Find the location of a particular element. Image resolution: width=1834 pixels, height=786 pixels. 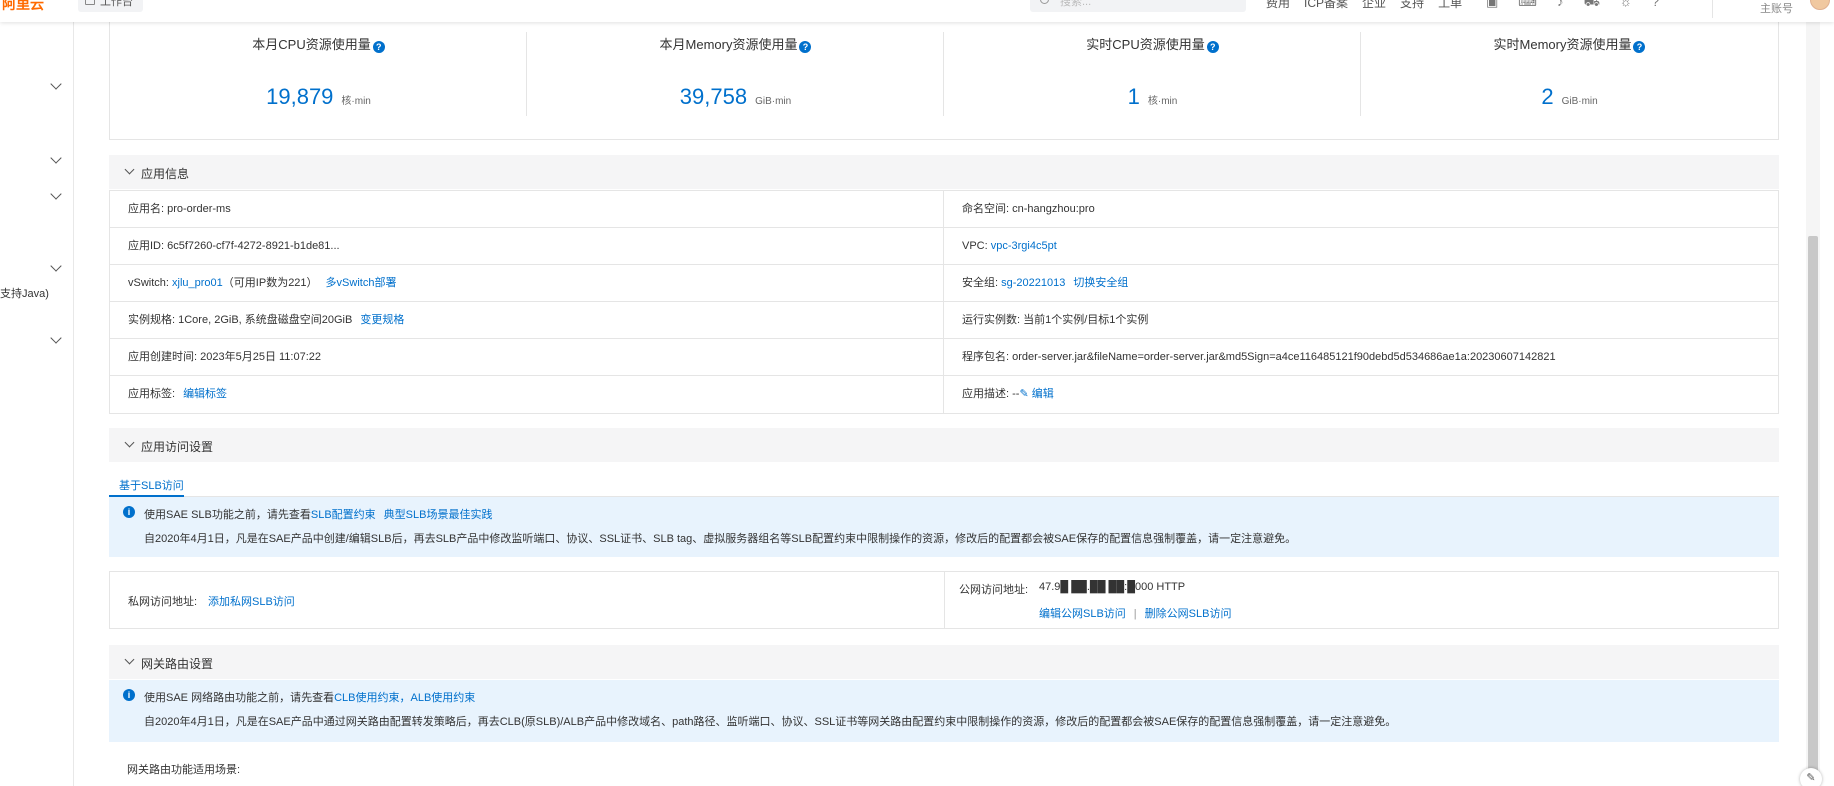

table-row: 应用名: pro-order-ms 命名空间: cn-hangzhou:pro is located at coordinates (944, 209).